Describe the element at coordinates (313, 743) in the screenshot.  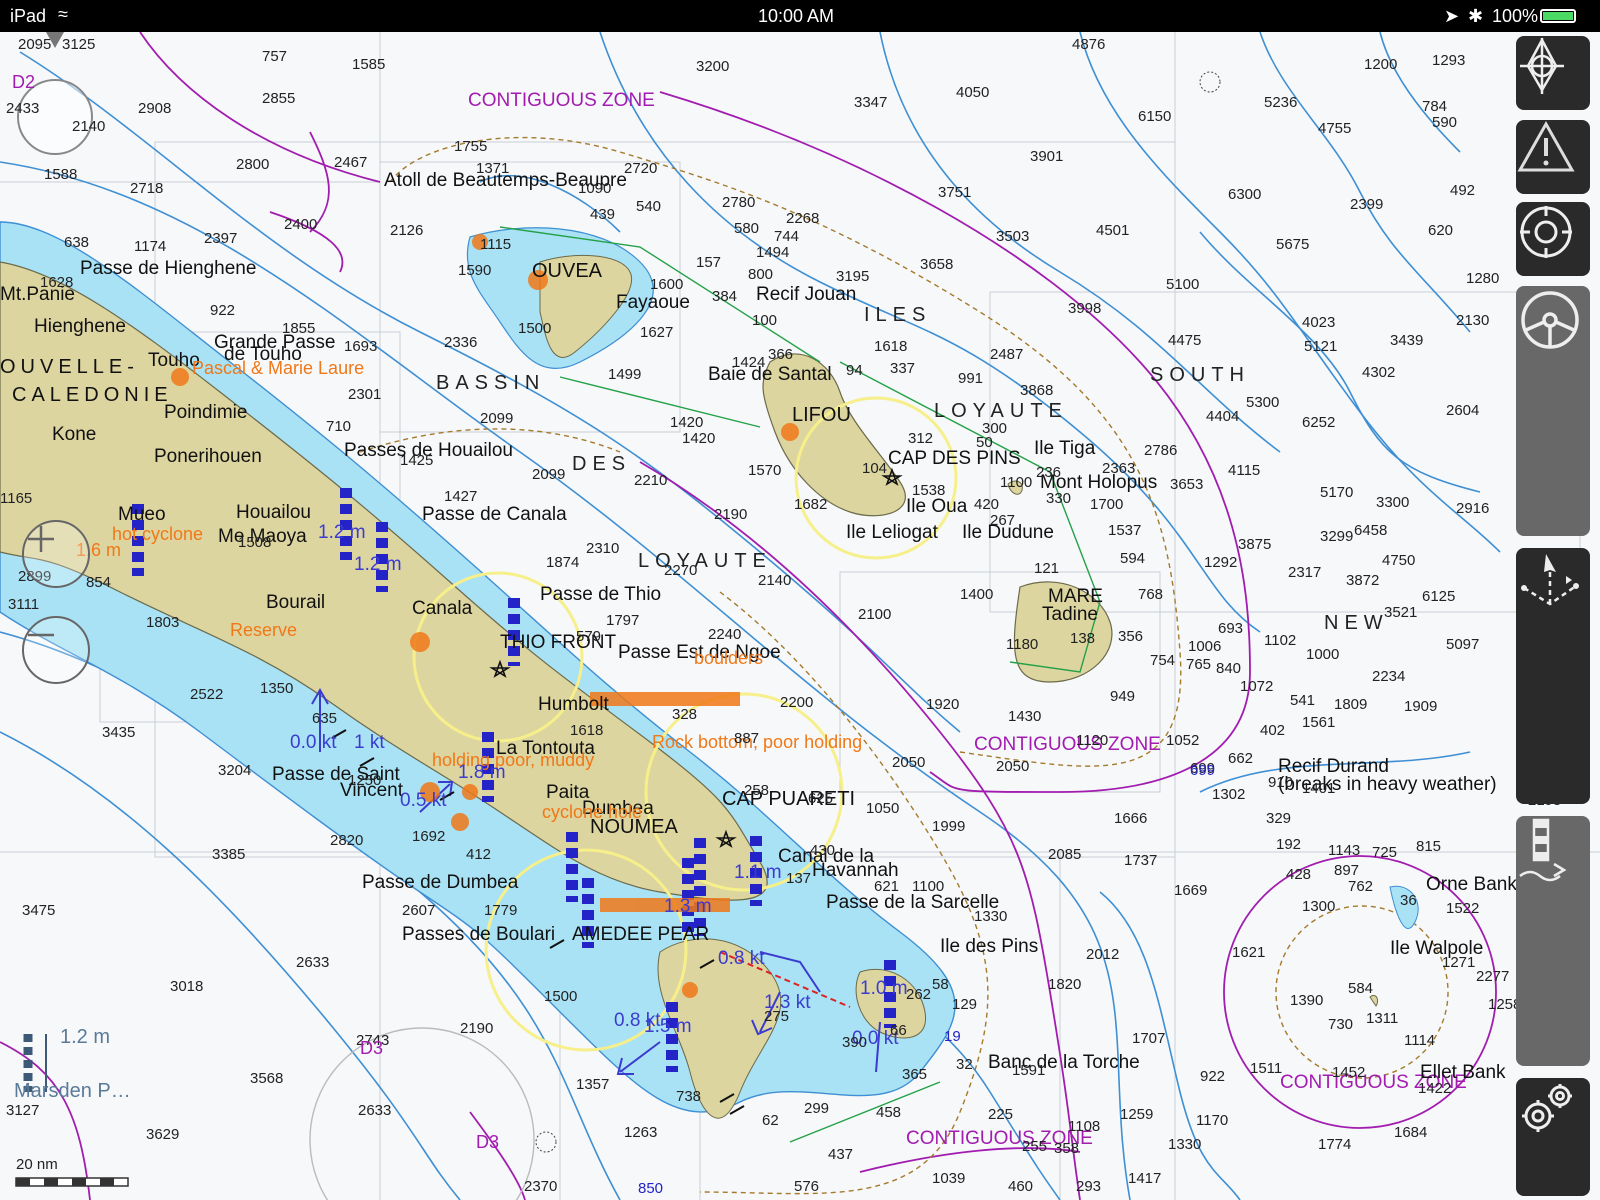
I see `current-speed: 0.0 kt` at that location.